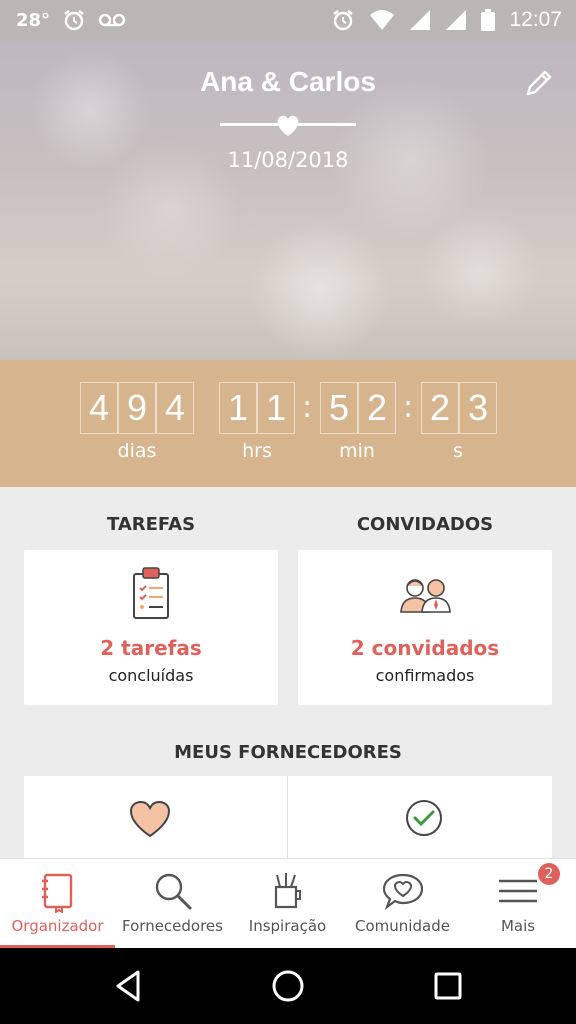  I want to click on providers-title: MEUS FORNECEDORES, so click(288, 752).